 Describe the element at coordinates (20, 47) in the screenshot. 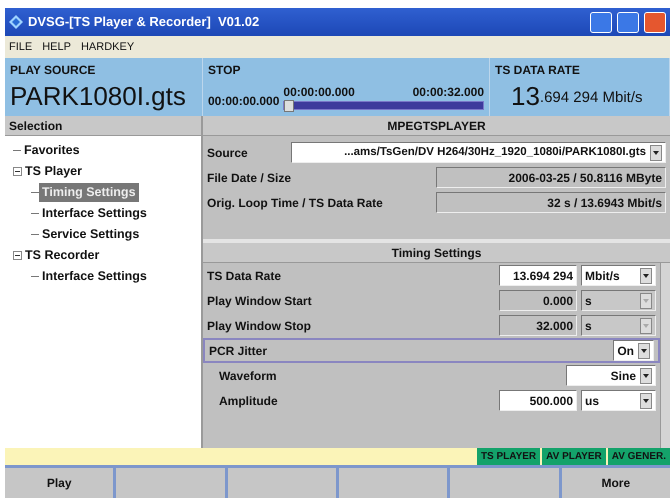

I see `menu-item: FILE` at that location.